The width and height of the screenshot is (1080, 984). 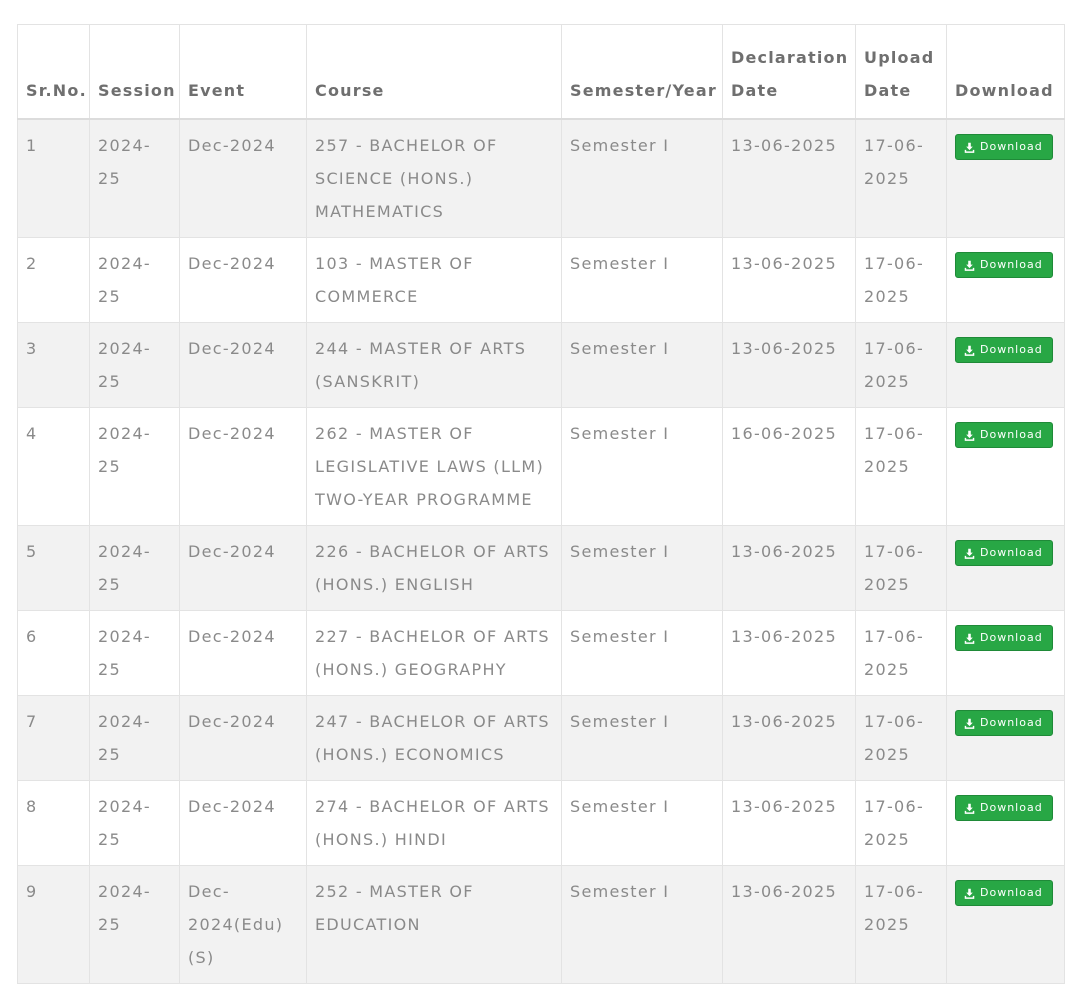 What do you see at coordinates (434, 738) in the screenshot?
I see `cell-course: 247 - BACHELOR OF ARTS (HONS.) ECONOMICS` at bounding box center [434, 738].